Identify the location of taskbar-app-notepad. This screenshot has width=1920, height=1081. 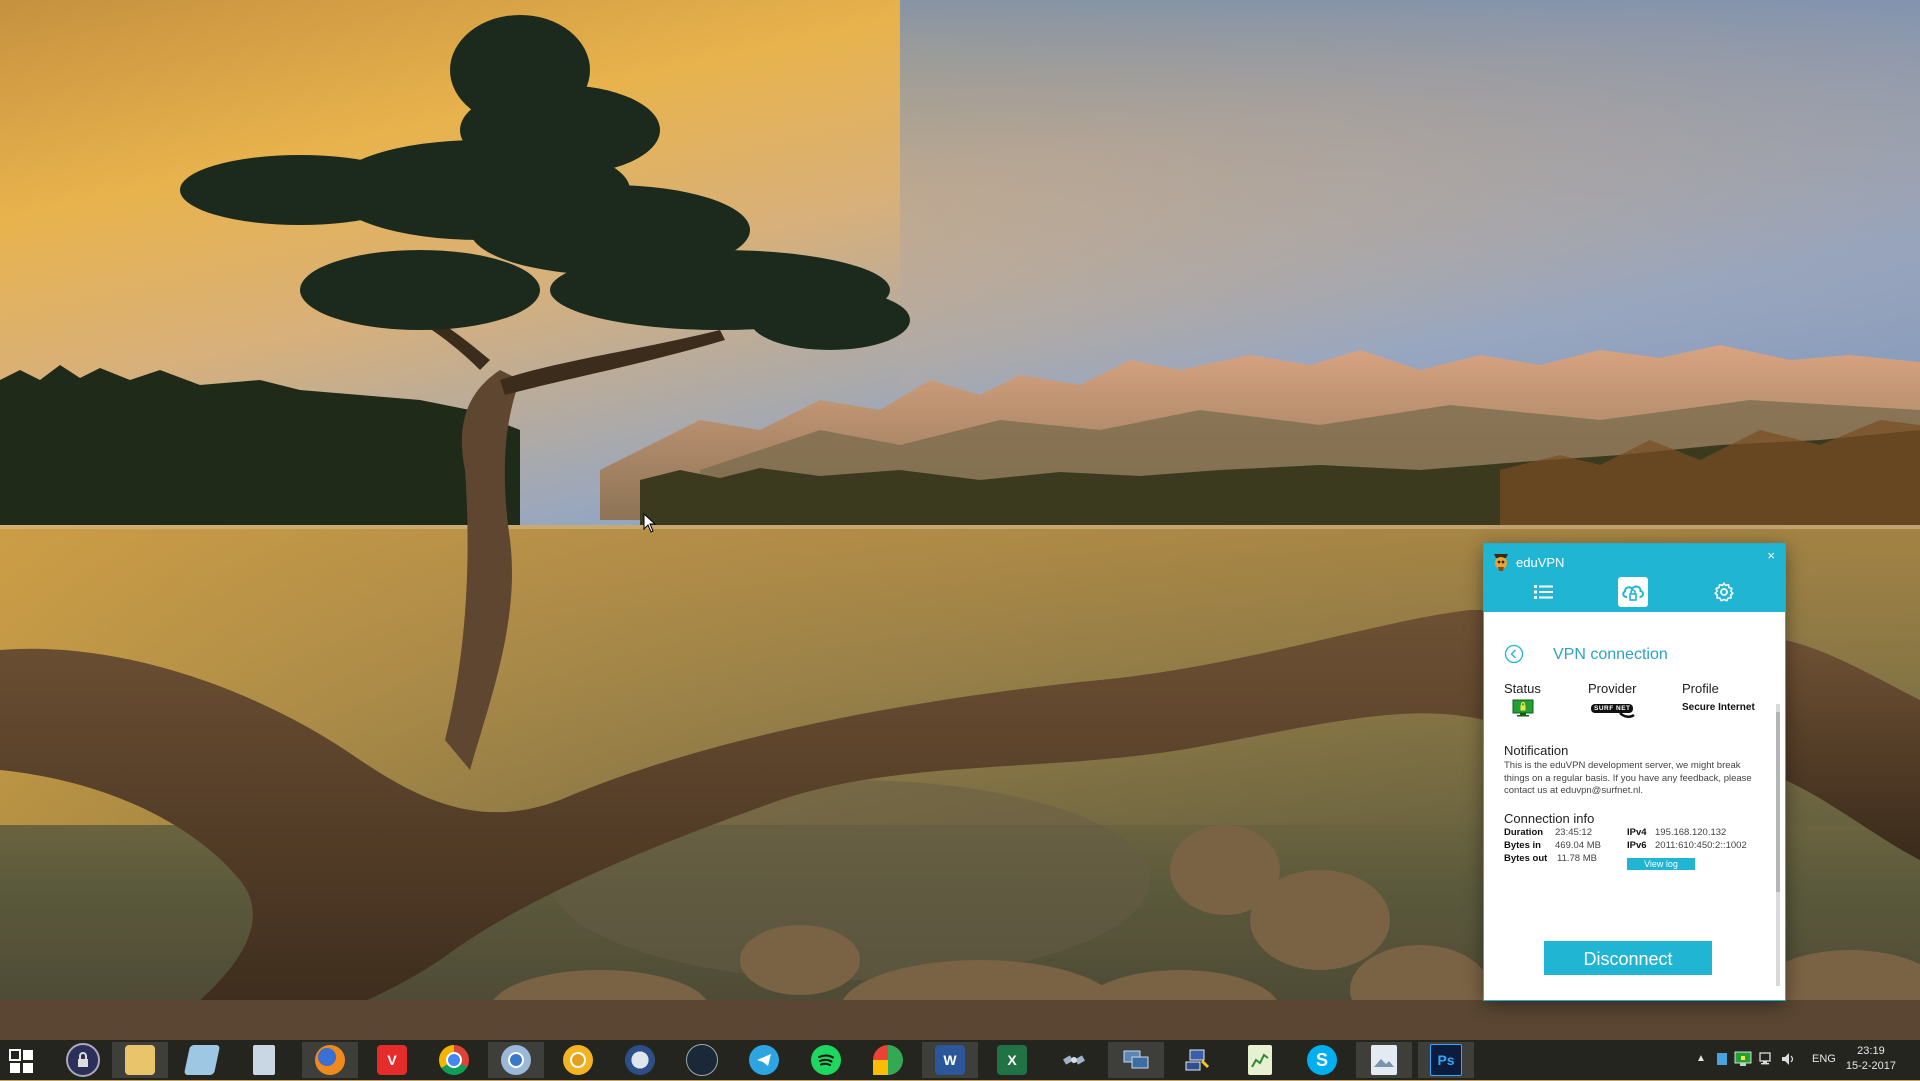
(202, 1060).